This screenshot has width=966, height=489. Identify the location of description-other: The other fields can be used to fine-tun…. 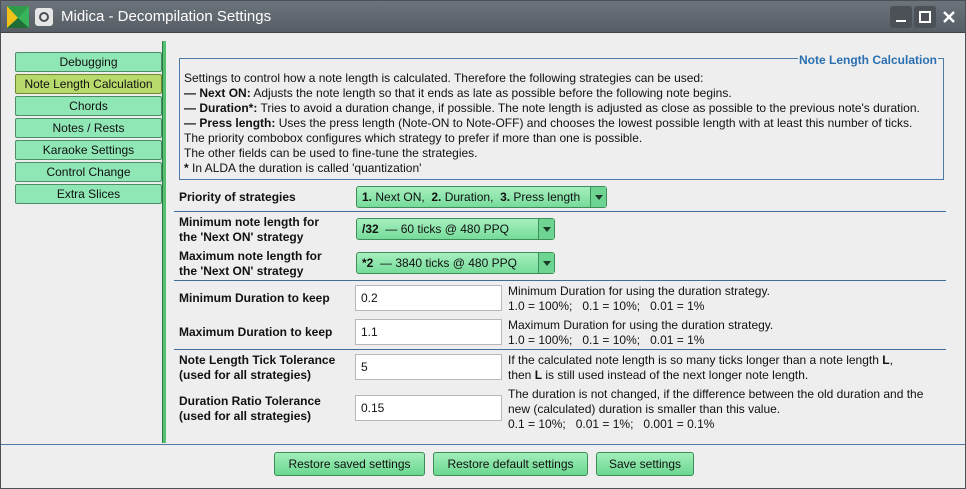
(331, 153).